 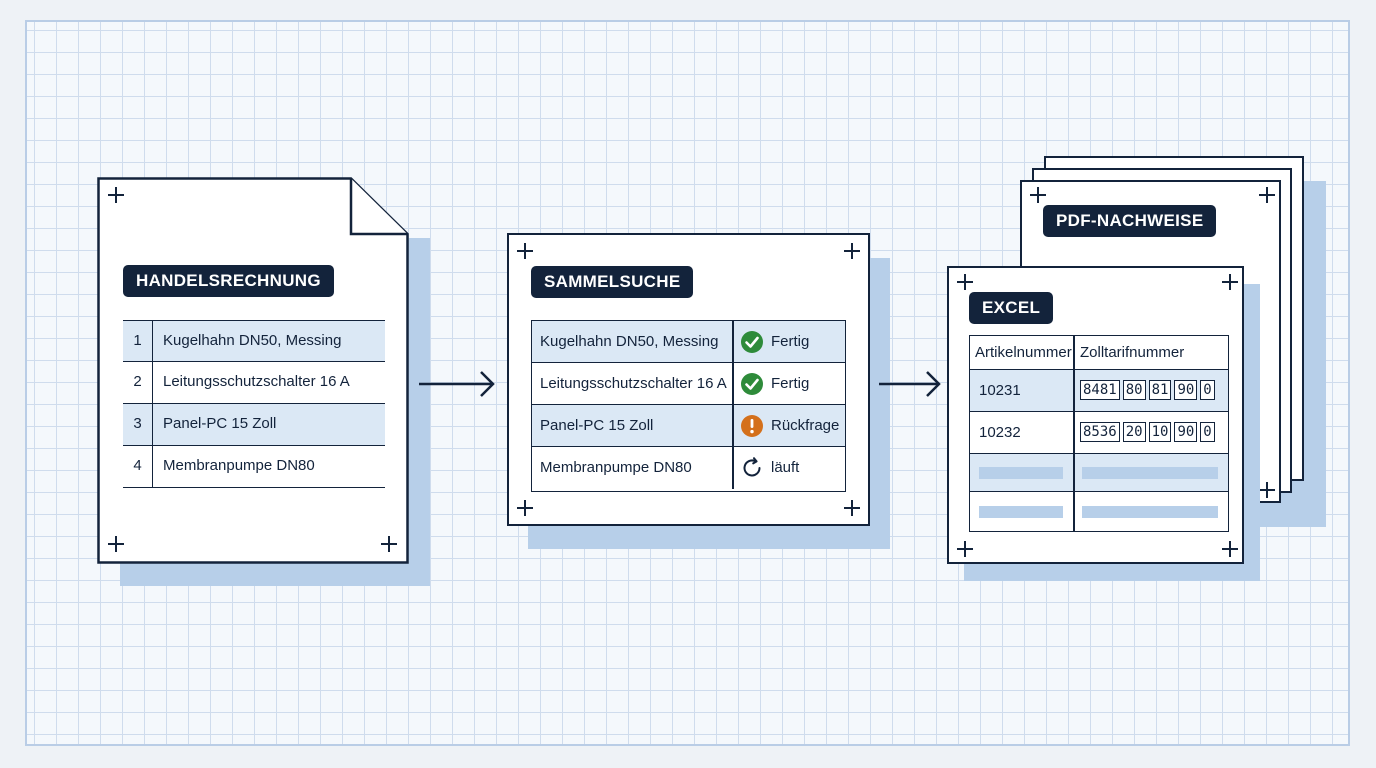 I want to click on list-item: 4 Membranpumpe DN80, so click(x=254, y=467).